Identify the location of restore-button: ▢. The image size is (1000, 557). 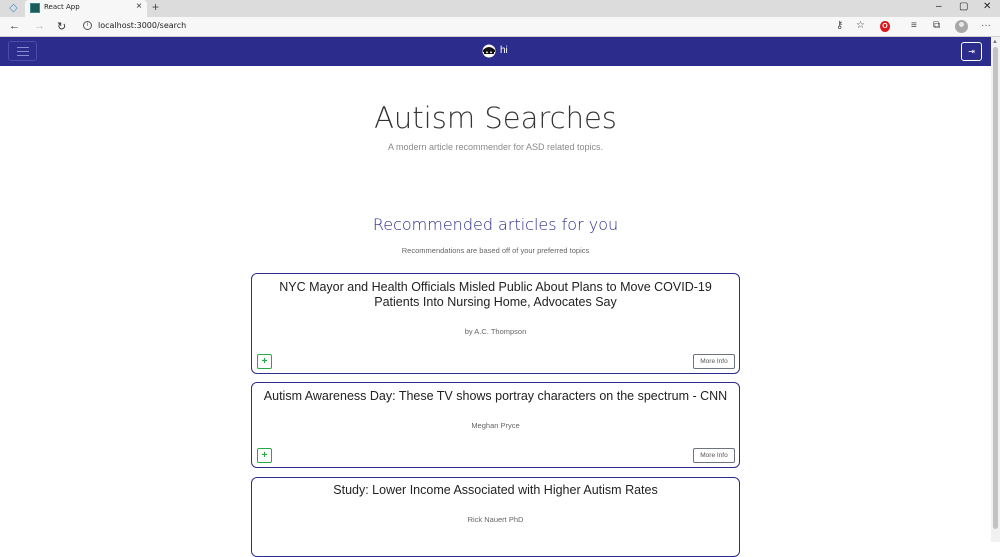
(963, 6).